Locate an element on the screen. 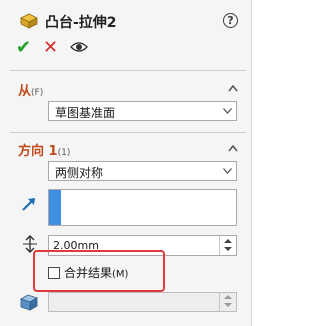 The width and height of the screenshot is (320, 326). direction1-section-hint: (1) is located at coordinates (64, 153).